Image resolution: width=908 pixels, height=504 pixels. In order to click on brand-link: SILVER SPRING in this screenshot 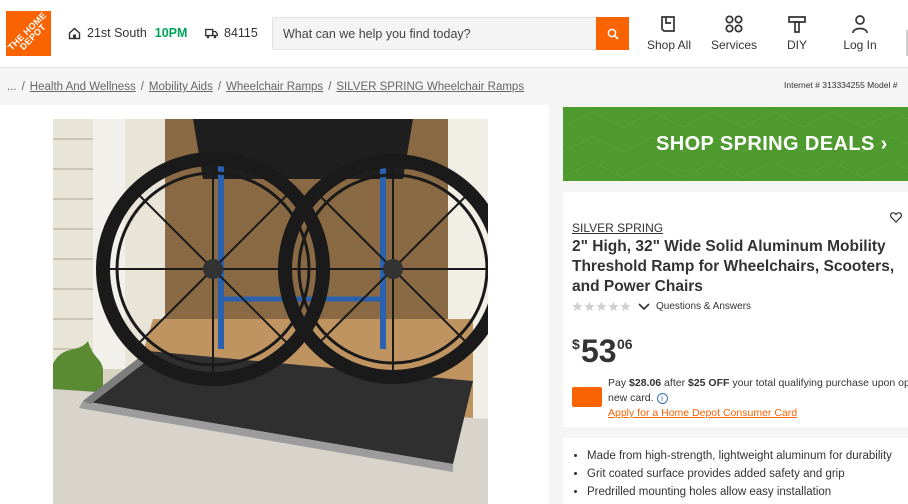, I will do `click(617, 228)`.